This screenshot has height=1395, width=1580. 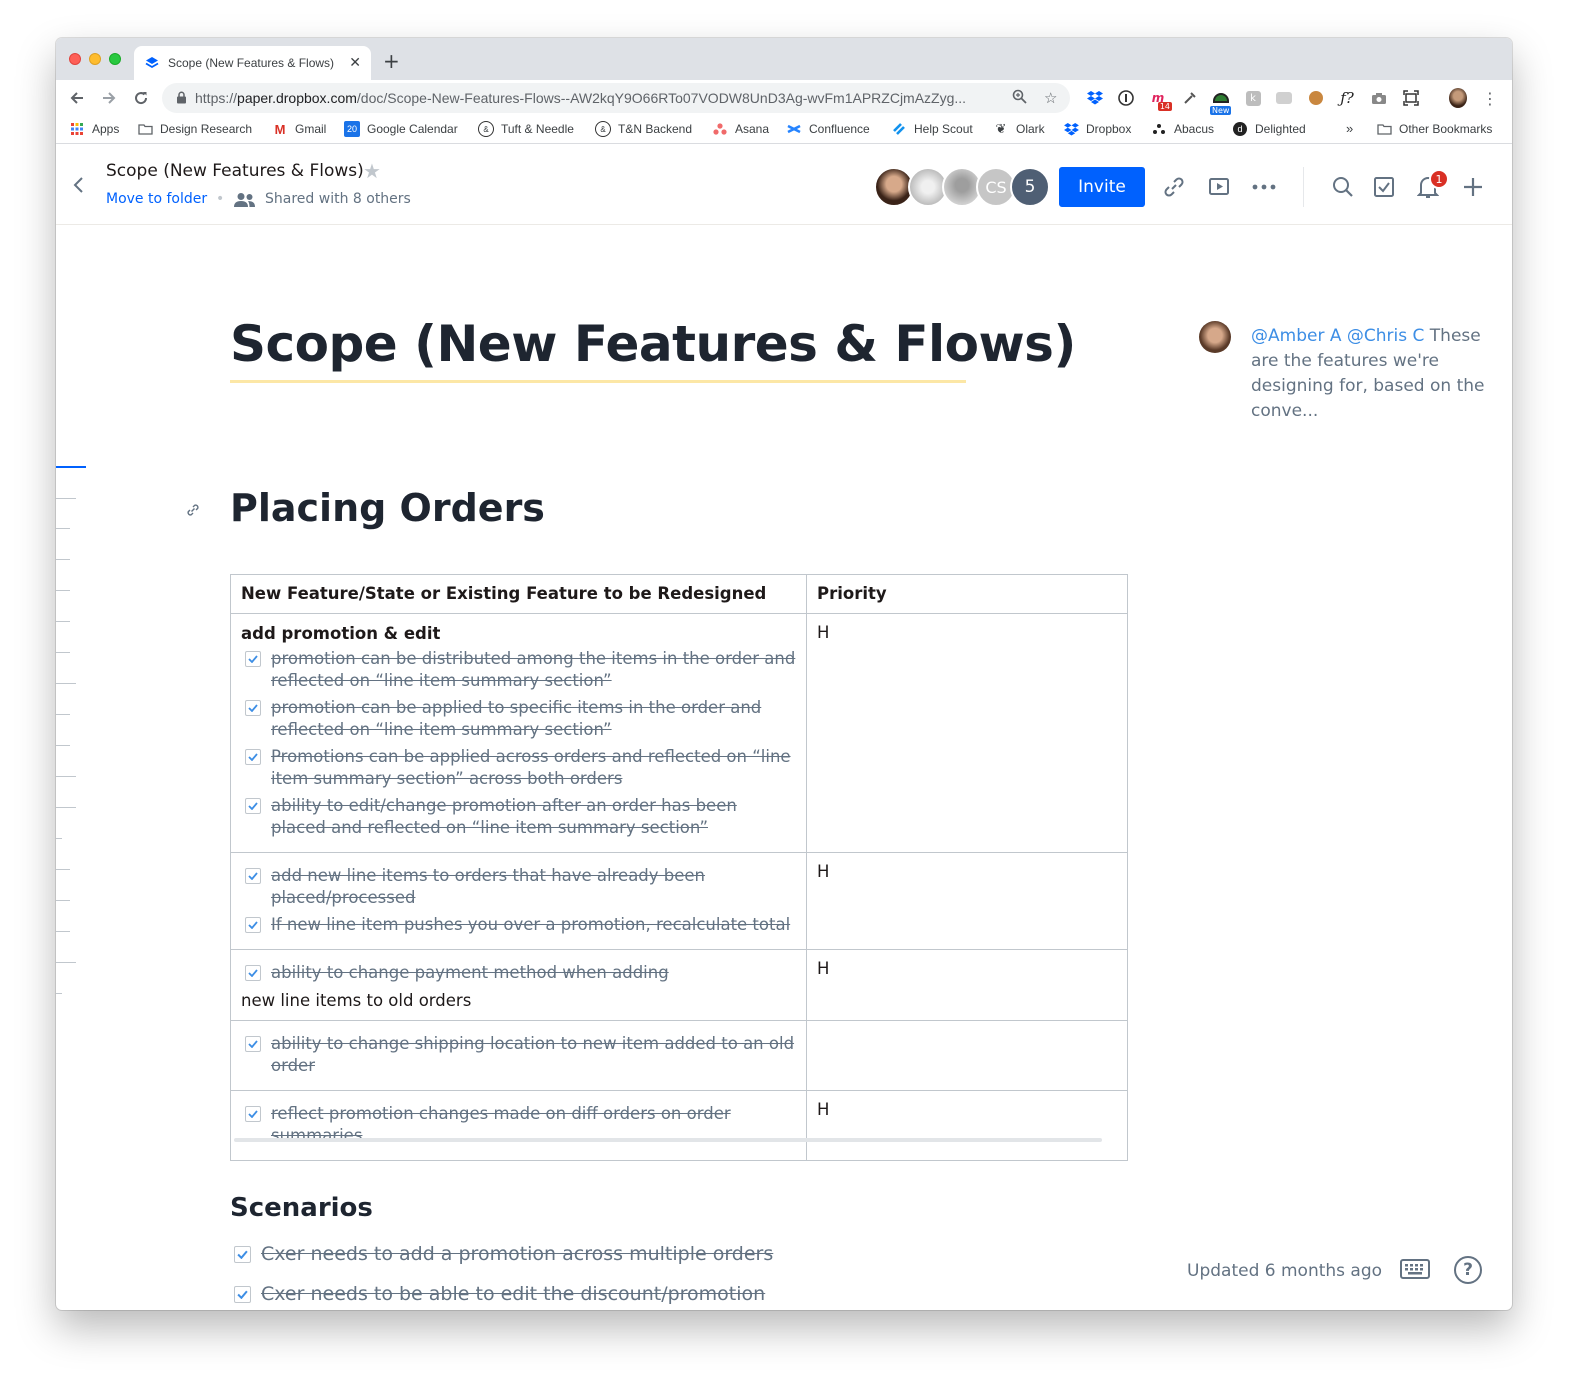 What do you see at coordinates (1190, 98) in the screenshot?
I see `eyedropper-icon` at bounding box center [1190, 98].